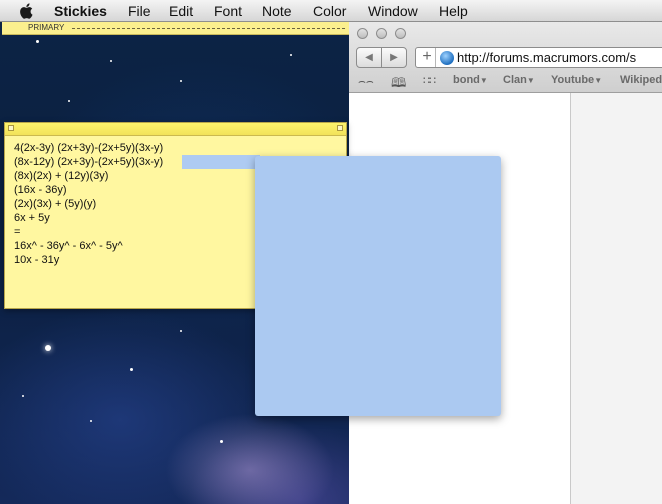 The image size is (662, 504). Describe the element at coordinates (570, 298) in the screenshot. I see `content-divider` at that location.